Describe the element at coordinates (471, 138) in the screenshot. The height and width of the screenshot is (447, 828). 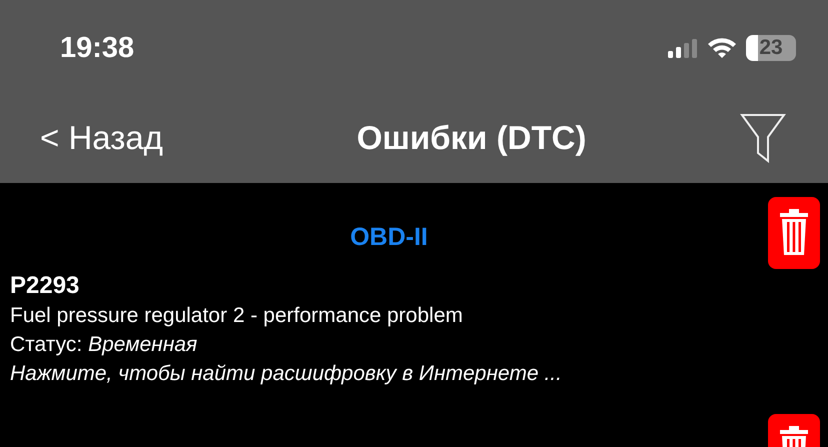
I see `screen-title: Ошибки (DTC)` at that location.